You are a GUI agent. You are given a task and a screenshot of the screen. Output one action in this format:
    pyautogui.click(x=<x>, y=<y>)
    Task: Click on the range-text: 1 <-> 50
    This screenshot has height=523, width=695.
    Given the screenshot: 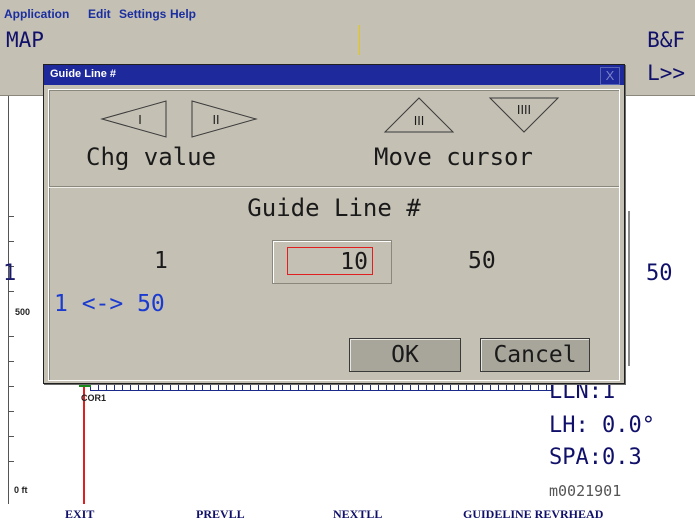 What is the action you would take?
    pyautogui.click(x=109, y=304)
    